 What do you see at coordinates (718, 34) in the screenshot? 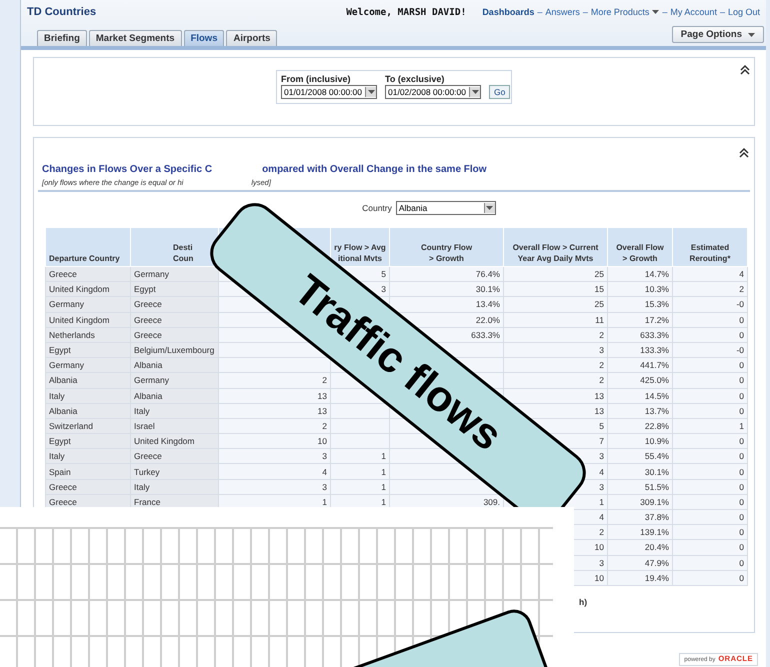
I see `page-options-button: Page Options` at bounding box center [718, 34].